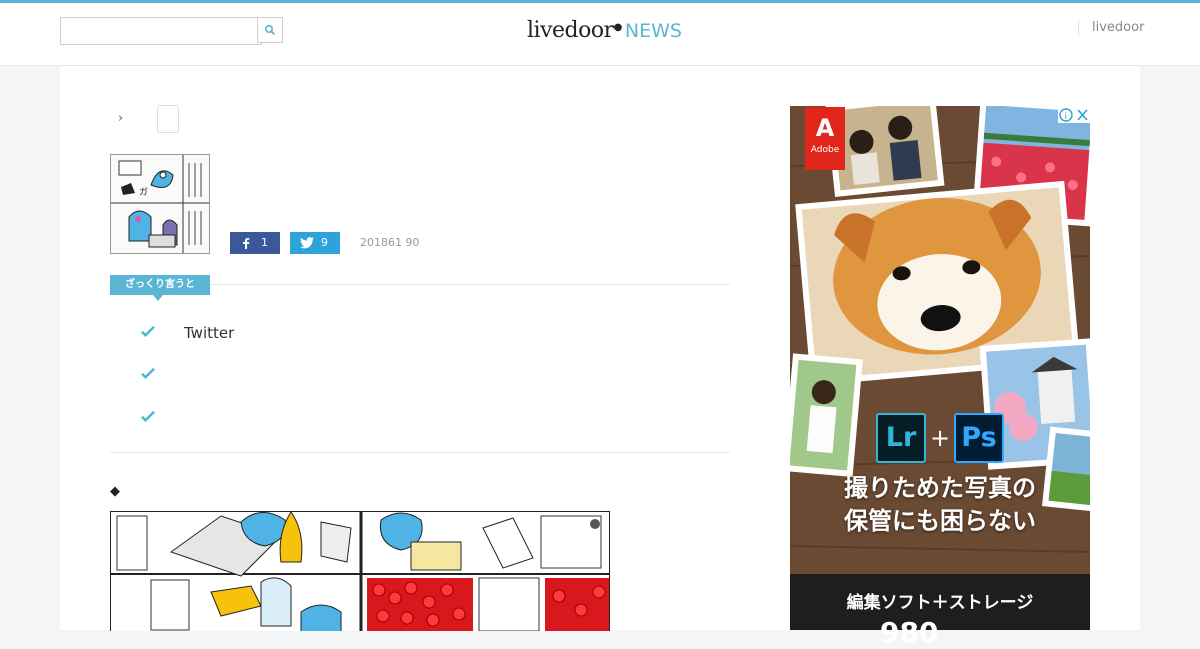 The height and width of the screenshot is (649, 1200). I want to click on adchoices-icon: i, so click(1073, 115).